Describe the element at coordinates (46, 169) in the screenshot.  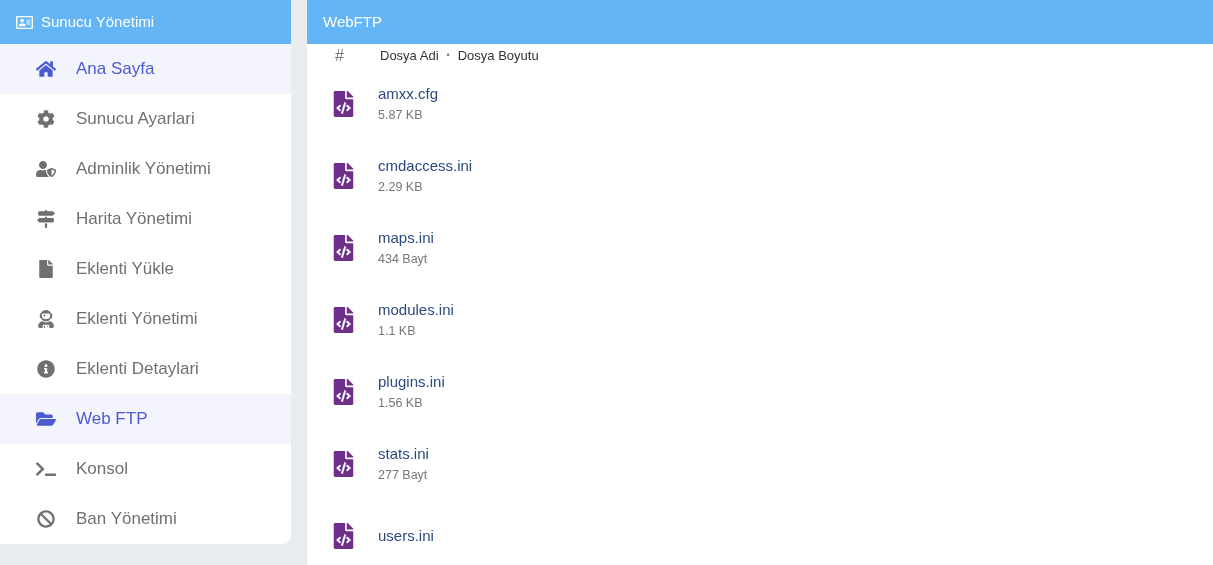
I see `user-shield-icon` at that location.